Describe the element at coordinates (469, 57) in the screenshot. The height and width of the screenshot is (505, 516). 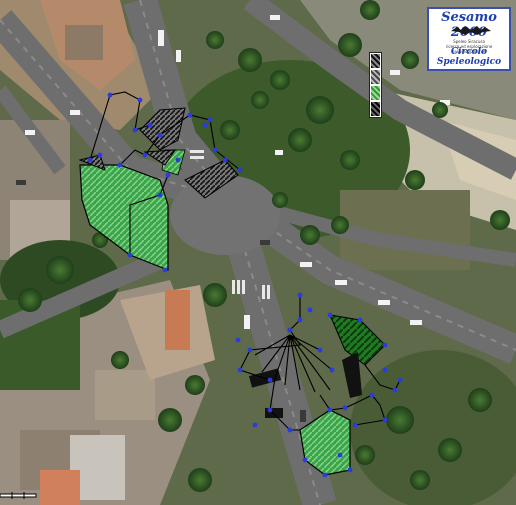
I see `logo-subtitle: Circolo Speleologico` at that location.